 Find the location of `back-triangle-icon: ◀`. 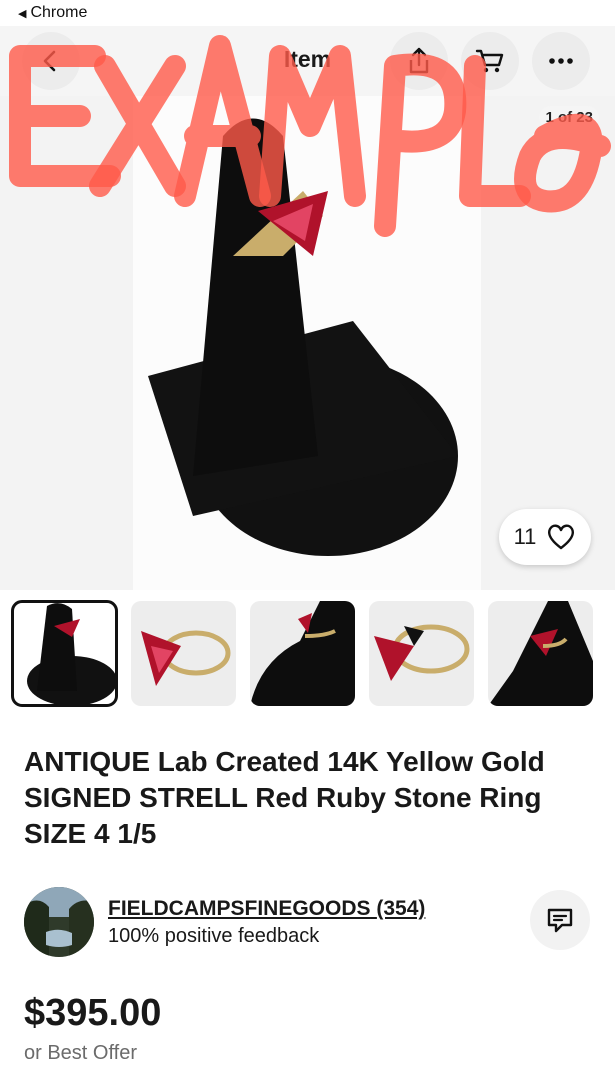

back-triangle-icon: ◀ is located at coordinates (22, 13).